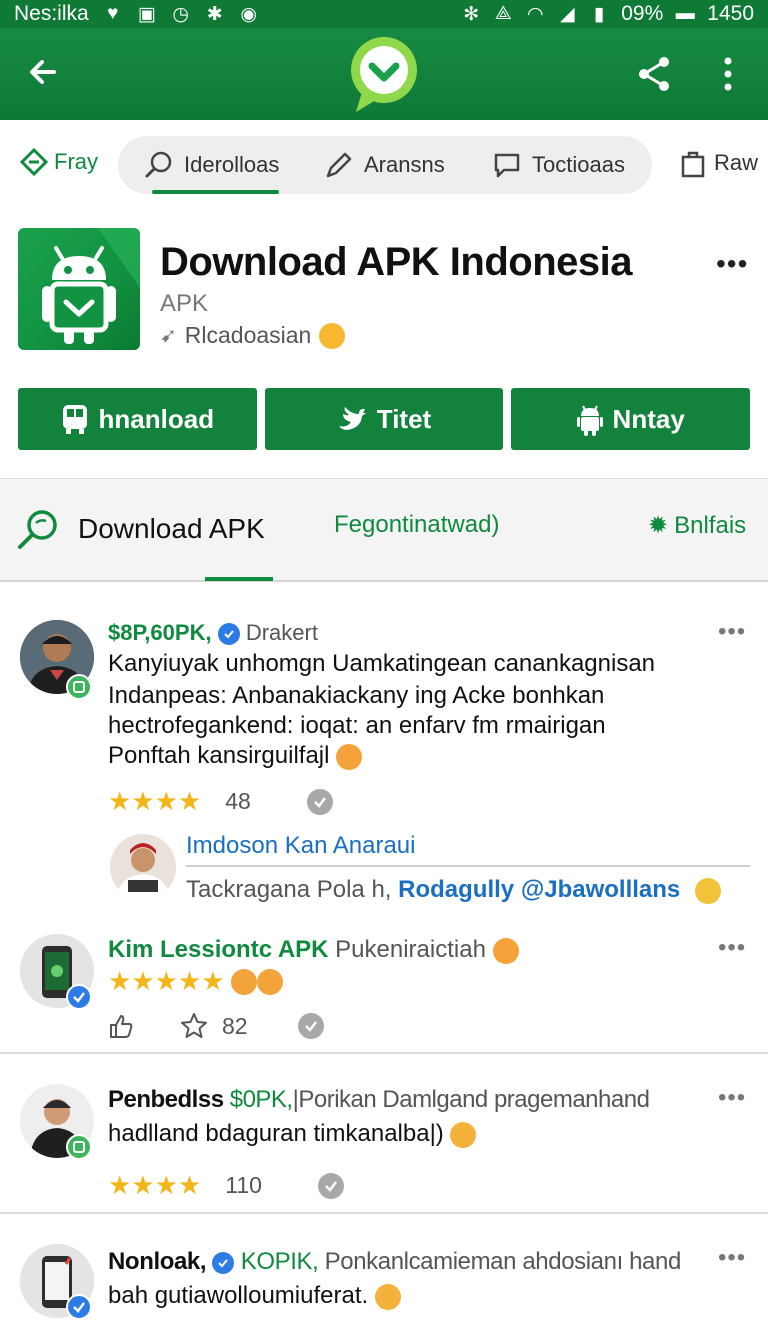 The height and width of the screenshot is (1344, 768). What do you see at coordinates (416, 525) in the screenshot?
I see `tab-middle: Fegontinatwad)` at bounding box center [416, 525].